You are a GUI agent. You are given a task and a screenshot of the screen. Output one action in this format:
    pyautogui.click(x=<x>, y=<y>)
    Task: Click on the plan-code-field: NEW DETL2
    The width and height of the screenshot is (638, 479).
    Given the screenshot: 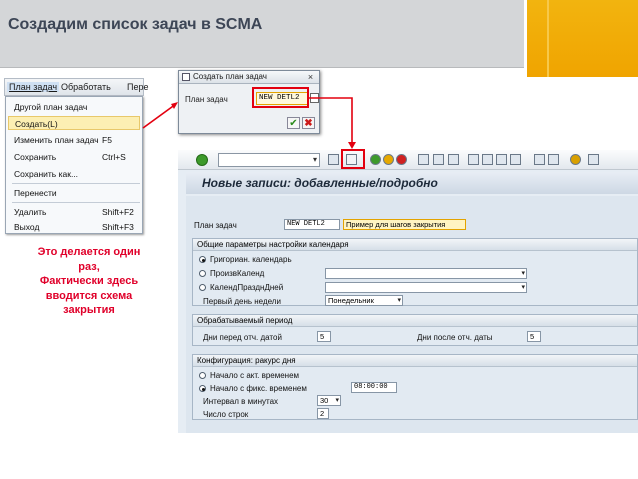 What is the action you would take?
    pyautogui.click(x=312, y=224)
    